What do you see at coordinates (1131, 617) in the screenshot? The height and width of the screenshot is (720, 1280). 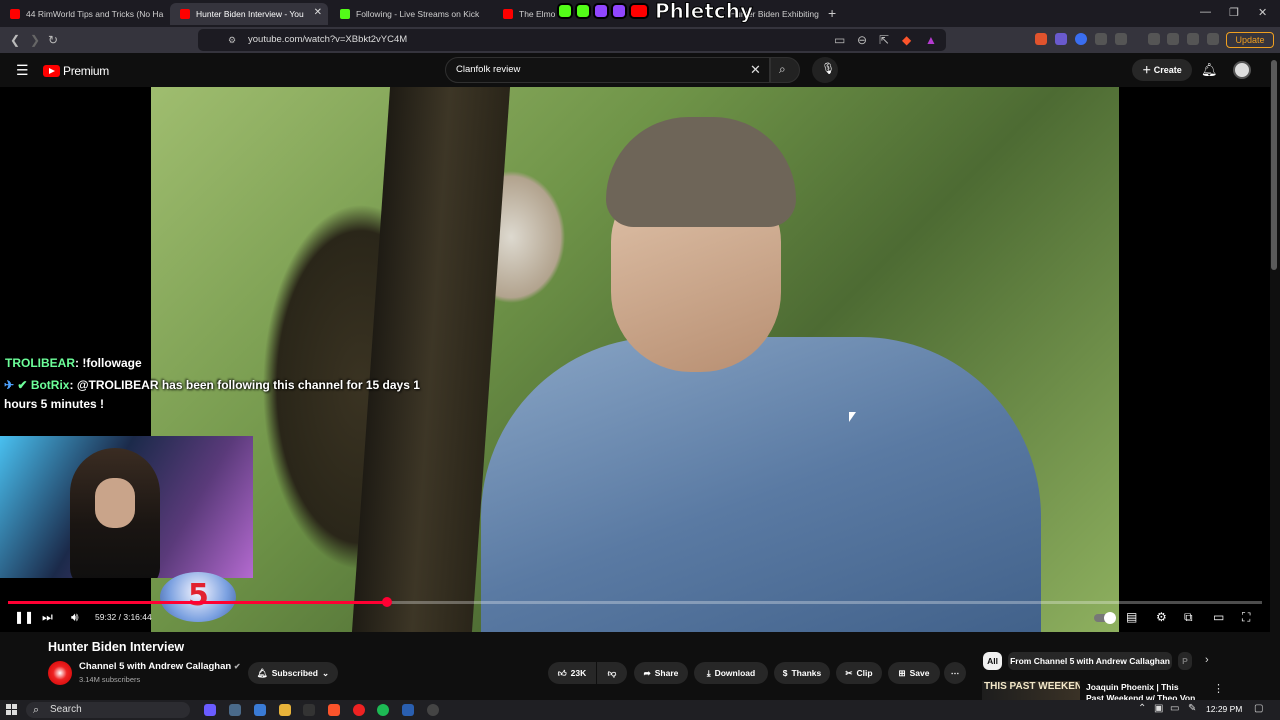 I see `subtitles-icon: ▤` at bounding box center [1131, 617].